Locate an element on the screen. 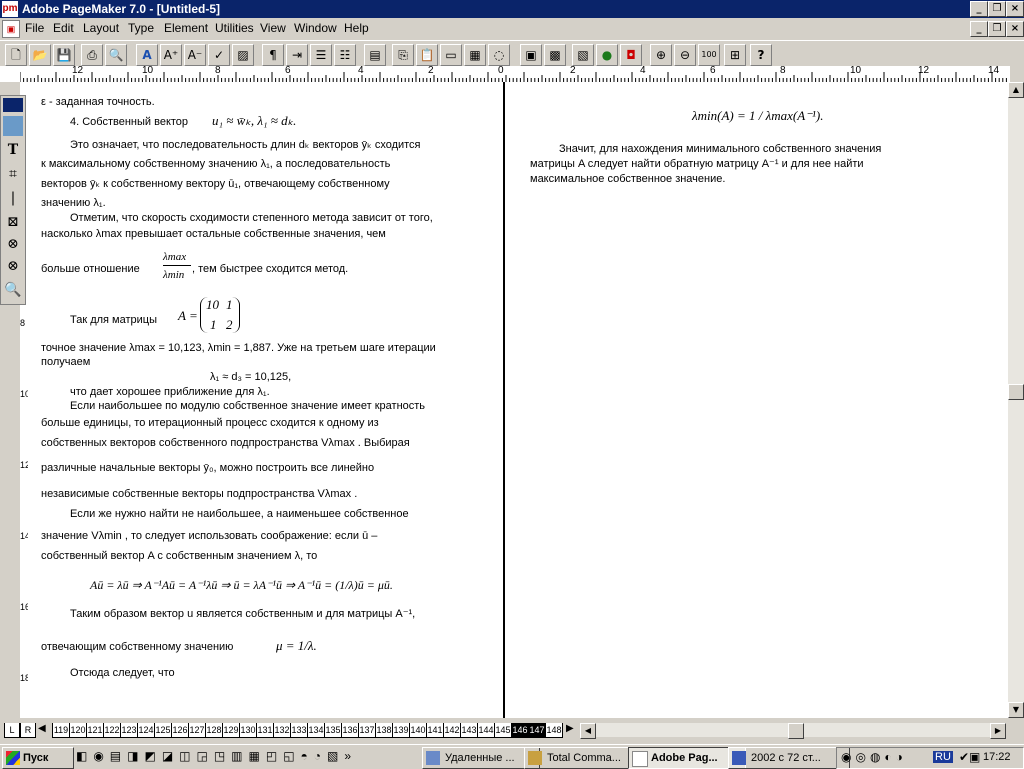  page-tab-122: 122 is located at coordinates (112, 730).